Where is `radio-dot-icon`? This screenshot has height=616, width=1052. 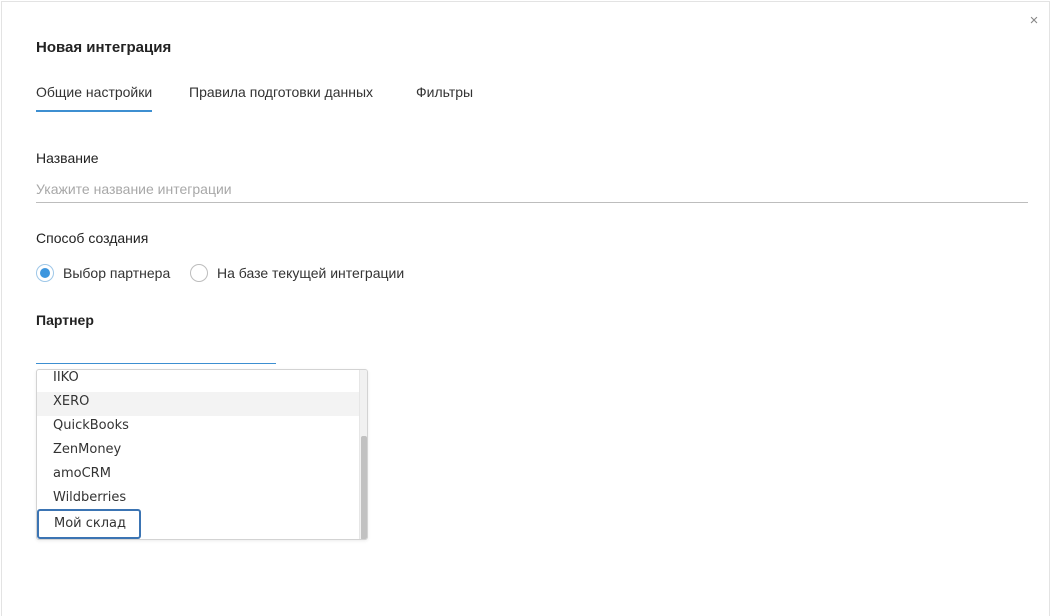 radio-dot-icon is located at coordinates (45, 273).